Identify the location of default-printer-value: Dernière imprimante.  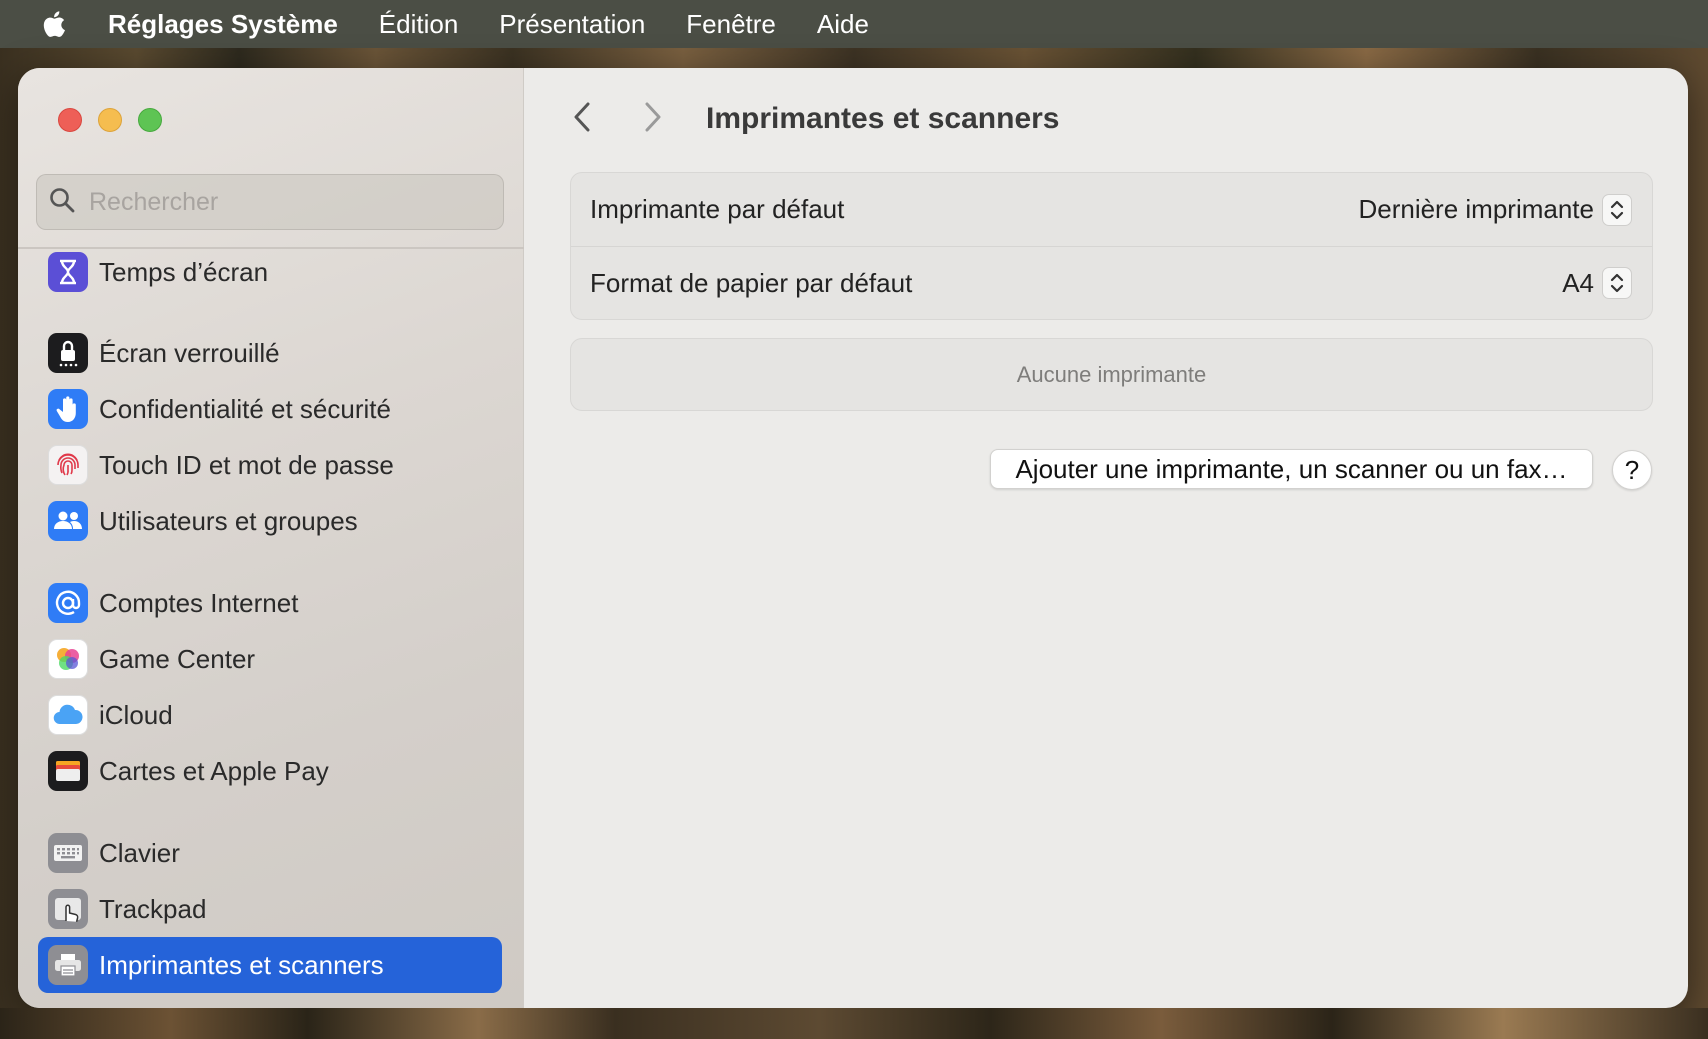
(1476, 209).